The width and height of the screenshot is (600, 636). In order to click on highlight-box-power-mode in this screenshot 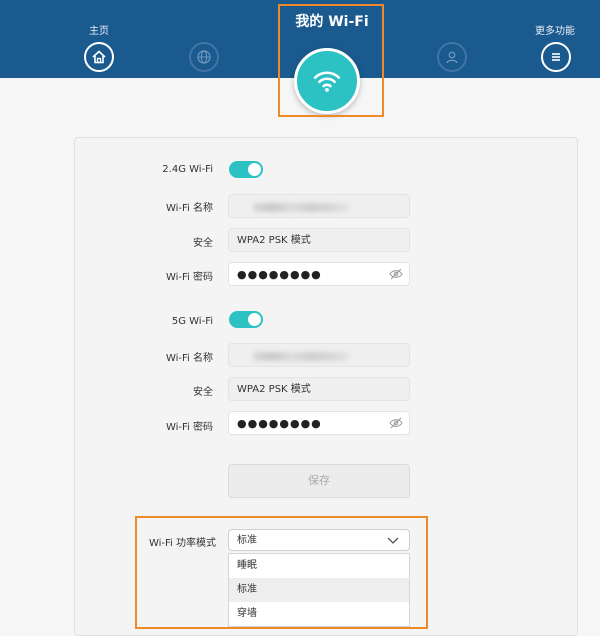, I will do `click(281, 572)`.